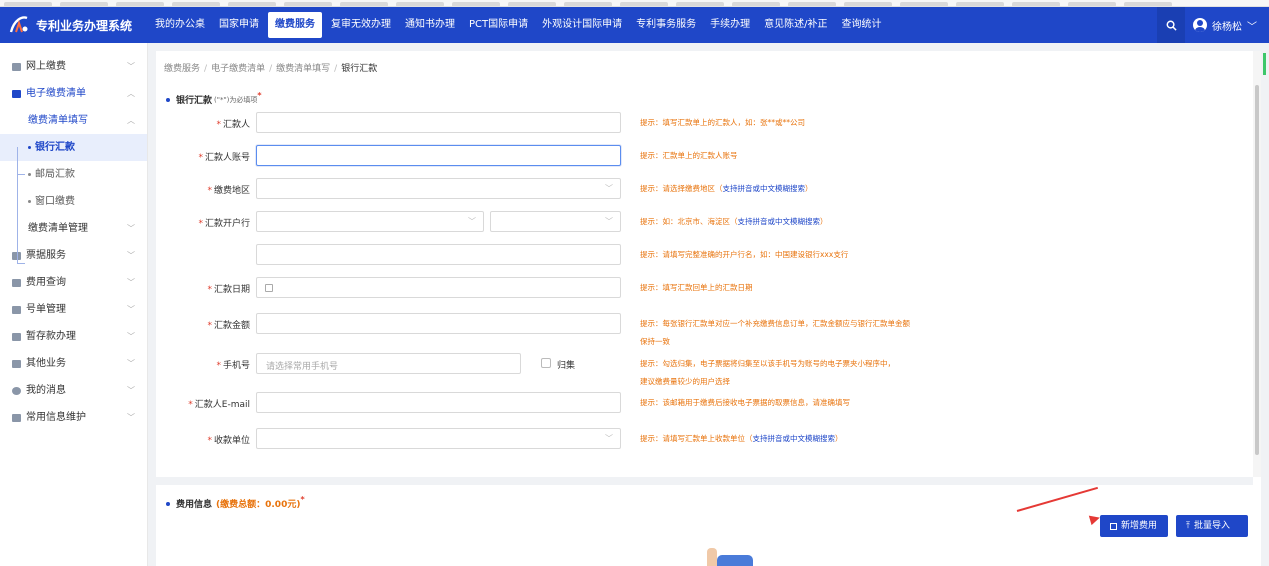 This screenshot has width=1269, height=566. Describe the element at coordinates (704, 481) in the screenshot. I see `section-divider` at that location.